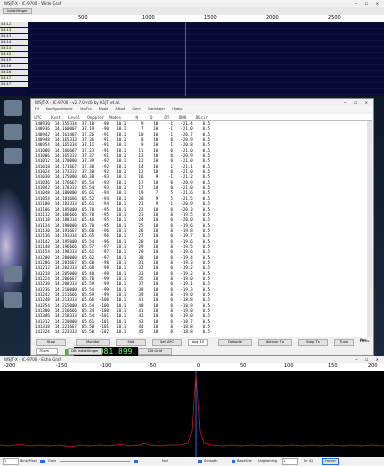  Describe the element at coordinates (10, 366) in the screenshot. I see `scale-tick: -200` at that location.